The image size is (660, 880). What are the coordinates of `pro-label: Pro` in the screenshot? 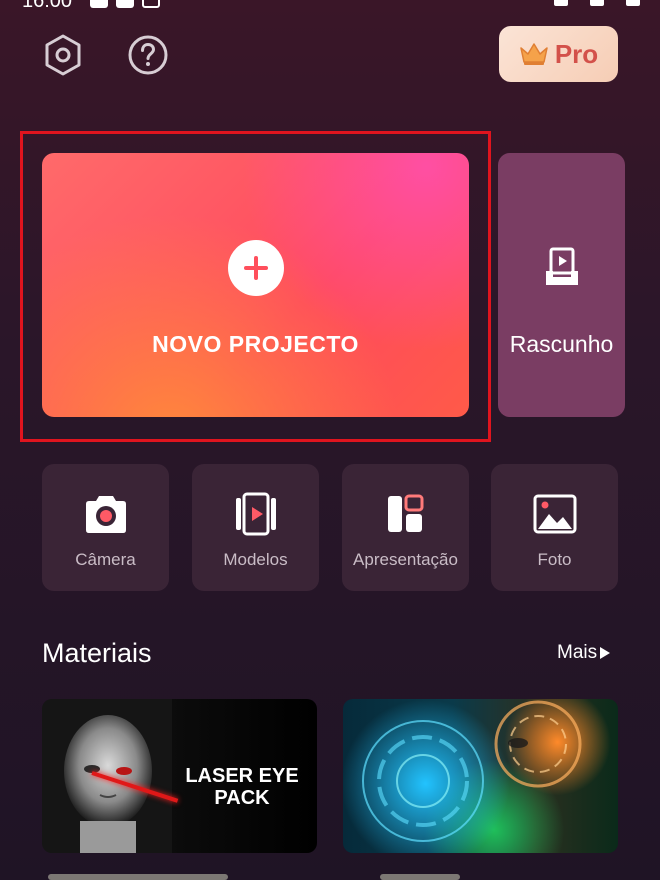 It's located at (576, 53).